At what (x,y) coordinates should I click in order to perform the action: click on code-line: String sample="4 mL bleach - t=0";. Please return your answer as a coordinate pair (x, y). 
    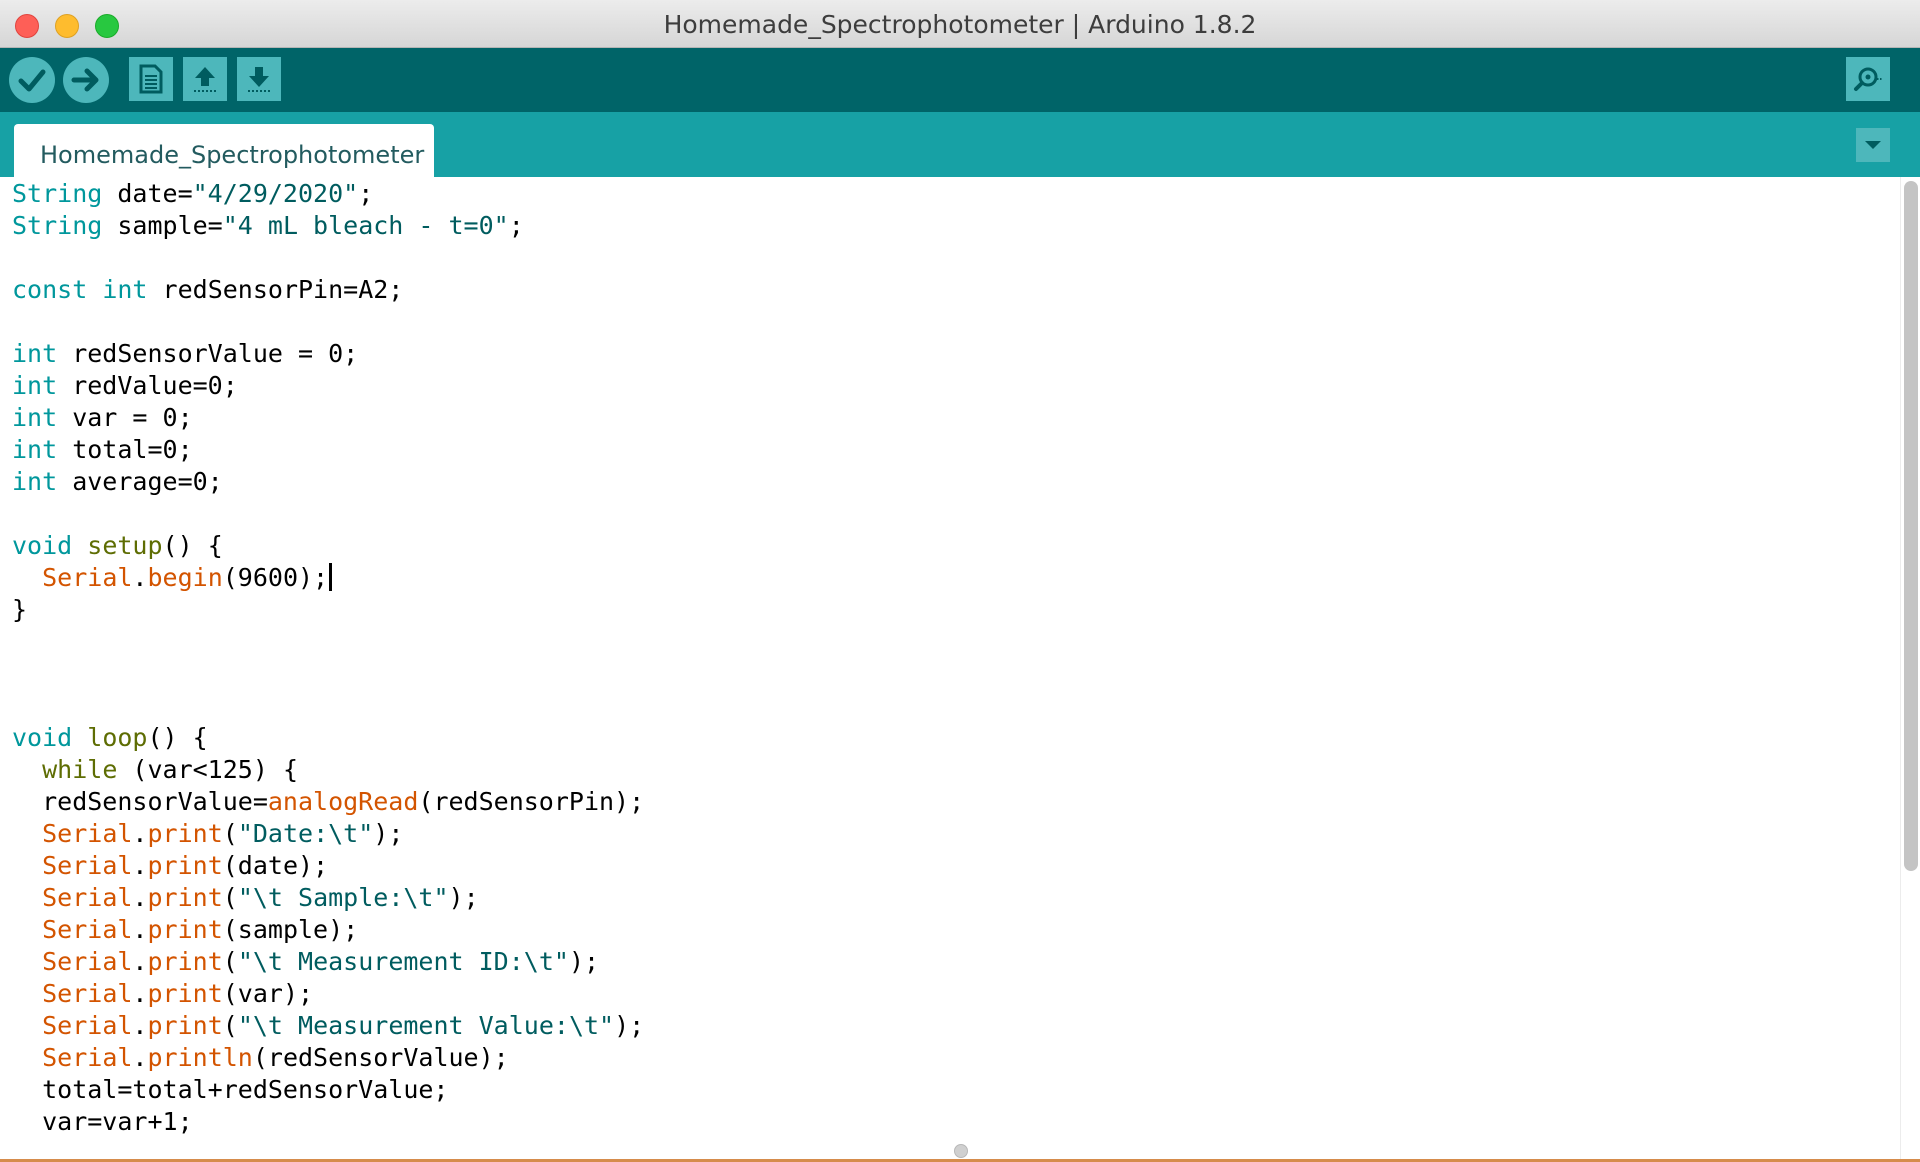
    Looking at the image, I should click on (328, 226).